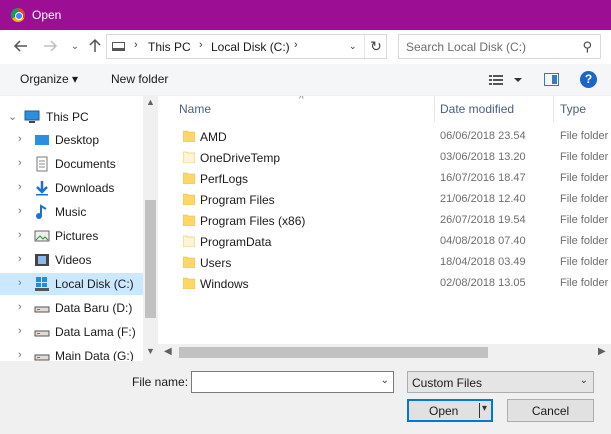  What do you see at coordinates (477, 109) in the screenshot?
I see `column-header-date-modified: Date modified` at bounding box center [477, 109].